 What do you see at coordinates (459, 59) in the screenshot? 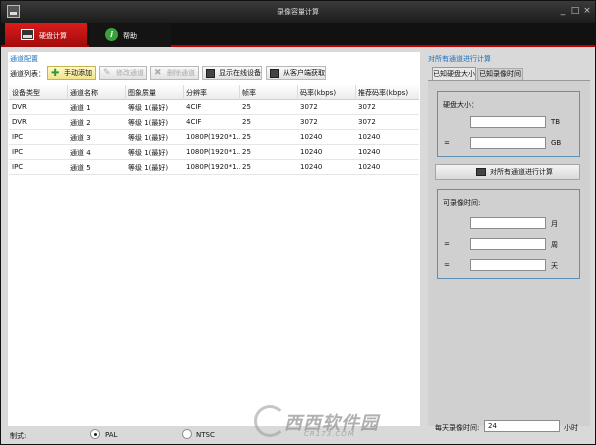
I see `calc-panel-title: 对所有通道进行计算` at bounding box center [459, 59].